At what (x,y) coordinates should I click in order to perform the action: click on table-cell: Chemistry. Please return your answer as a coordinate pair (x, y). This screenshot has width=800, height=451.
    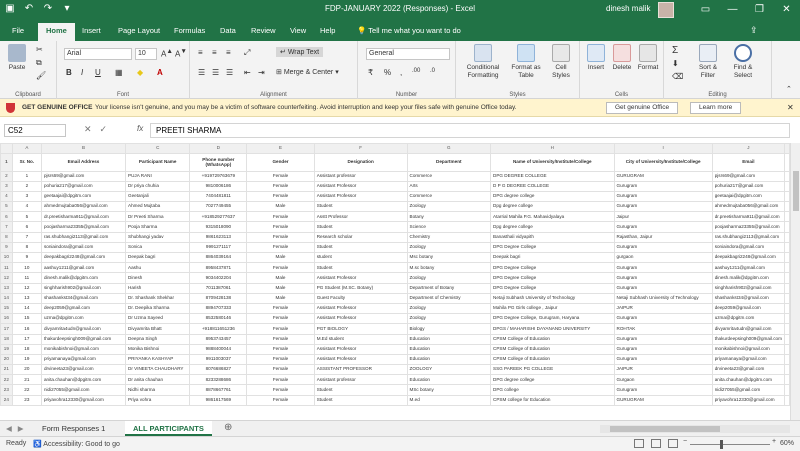
    Looking at the image, I should click on (449, 237).